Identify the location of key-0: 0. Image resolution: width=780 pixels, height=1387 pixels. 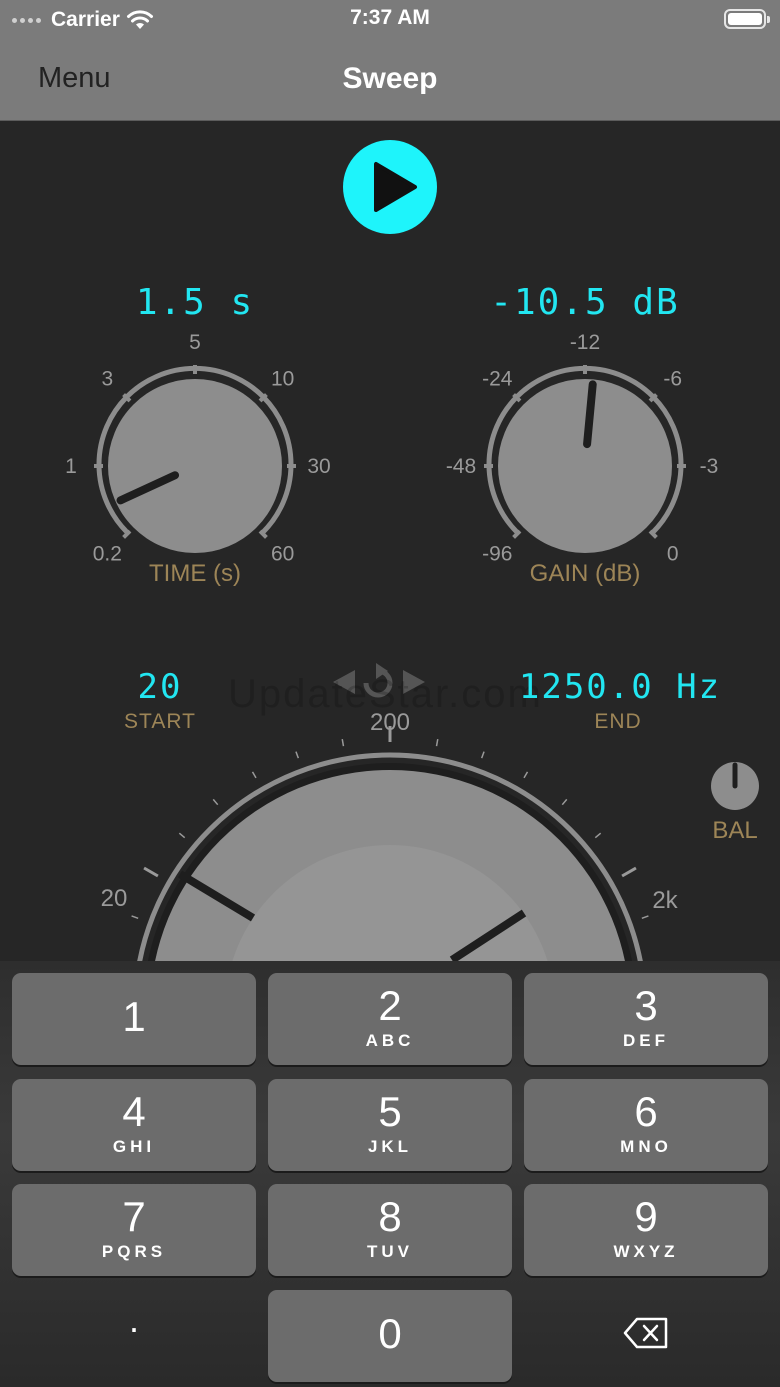
(390, 1336).